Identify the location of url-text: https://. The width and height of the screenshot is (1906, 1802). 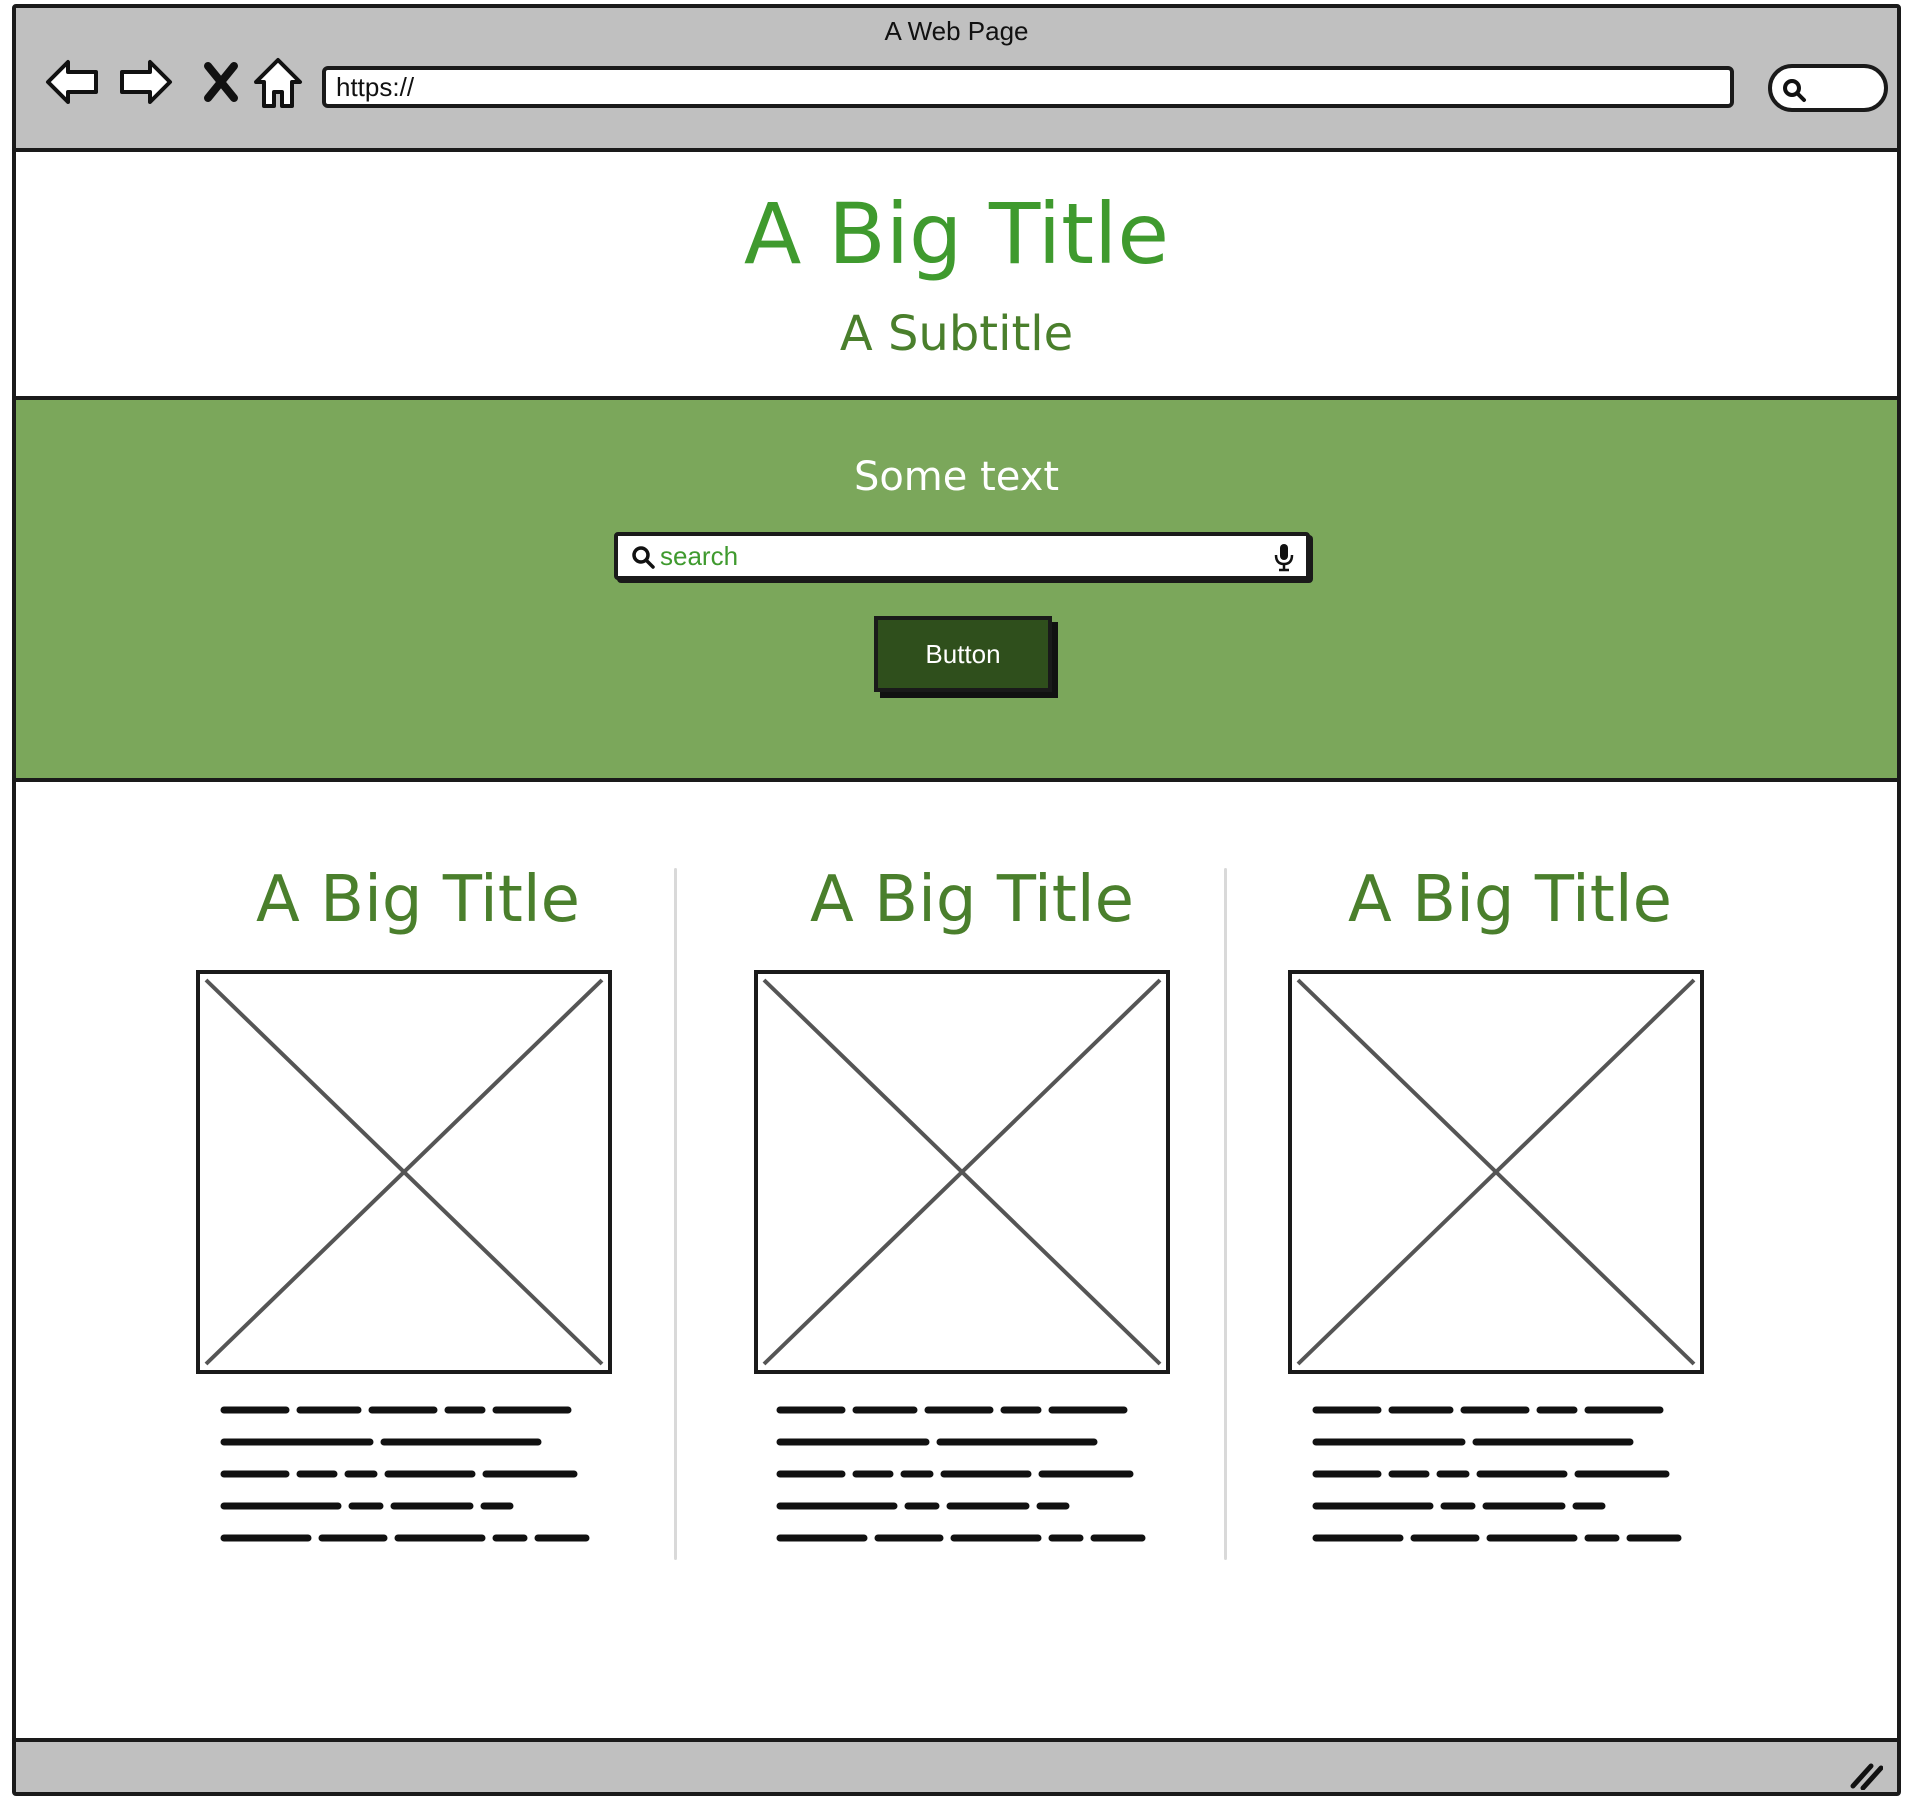
(375, 87).